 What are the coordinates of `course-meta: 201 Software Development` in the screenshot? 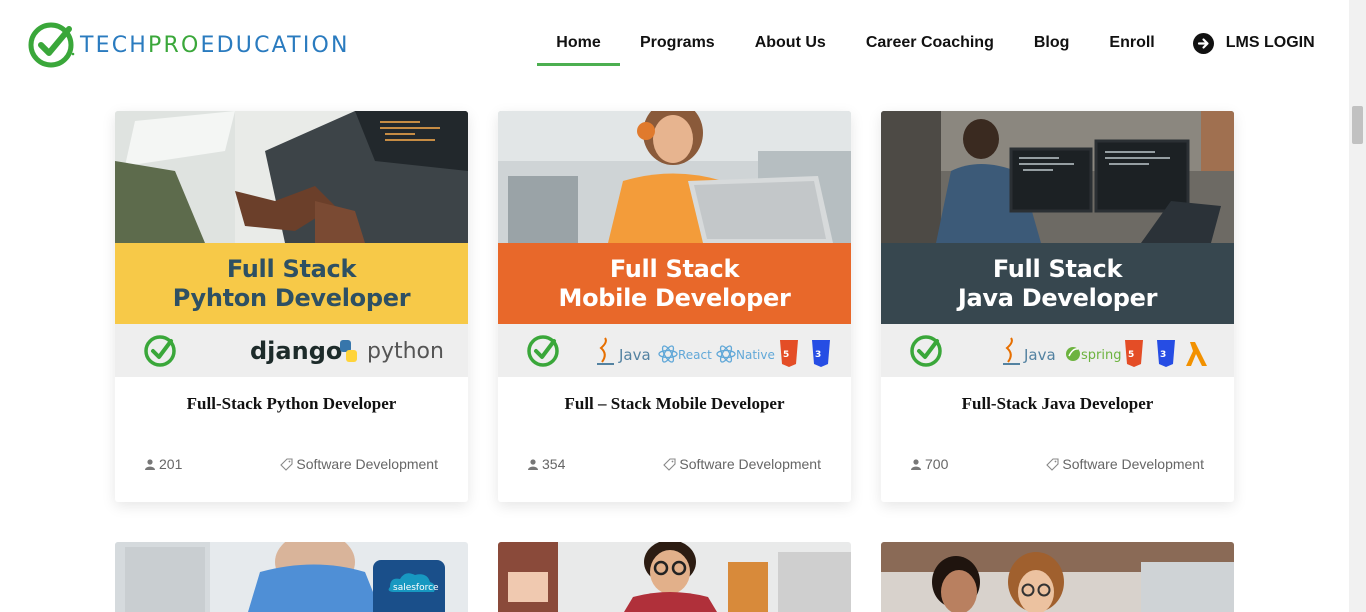 It's located at (291, 464).